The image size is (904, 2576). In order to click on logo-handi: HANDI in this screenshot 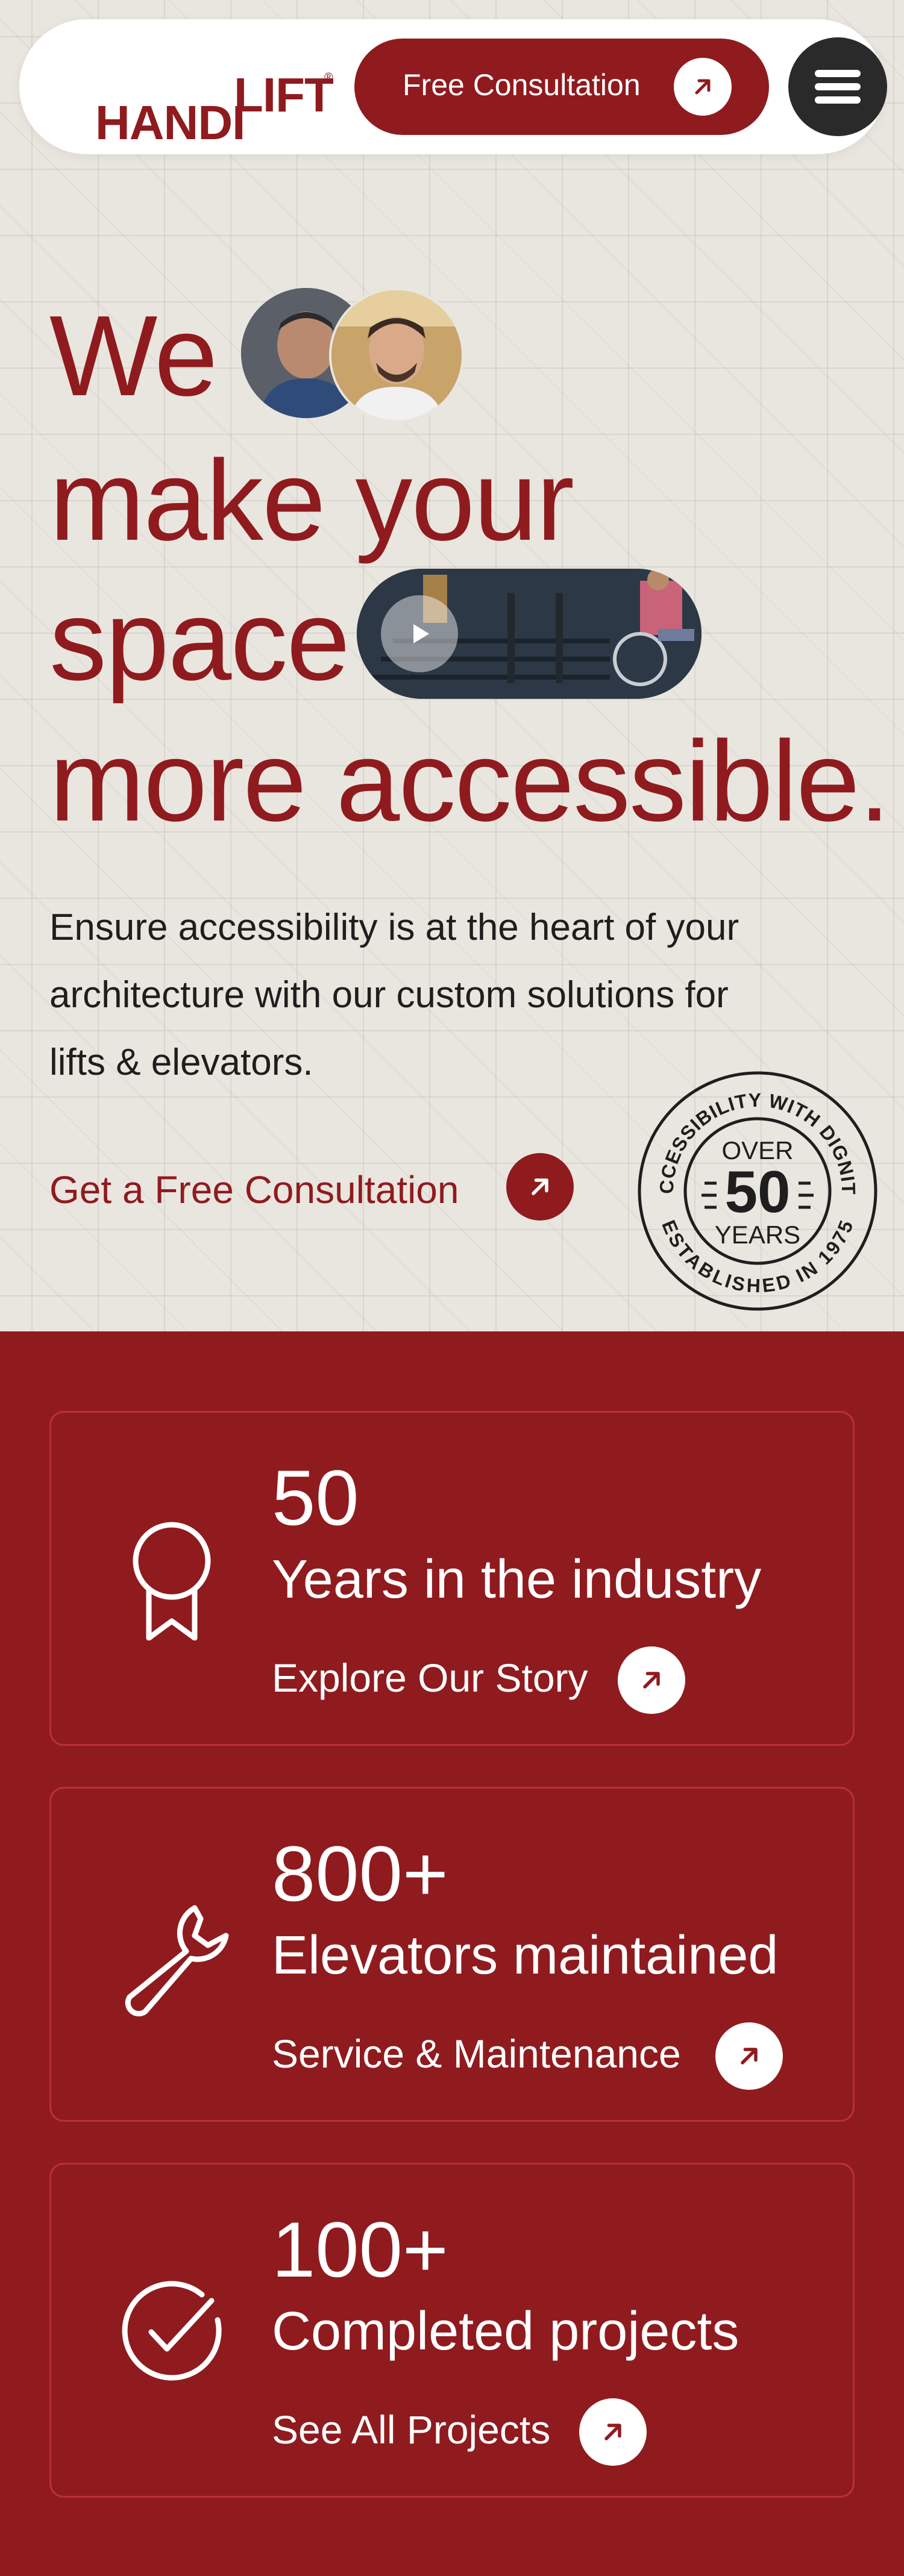, I will do `click(170, 123)`.